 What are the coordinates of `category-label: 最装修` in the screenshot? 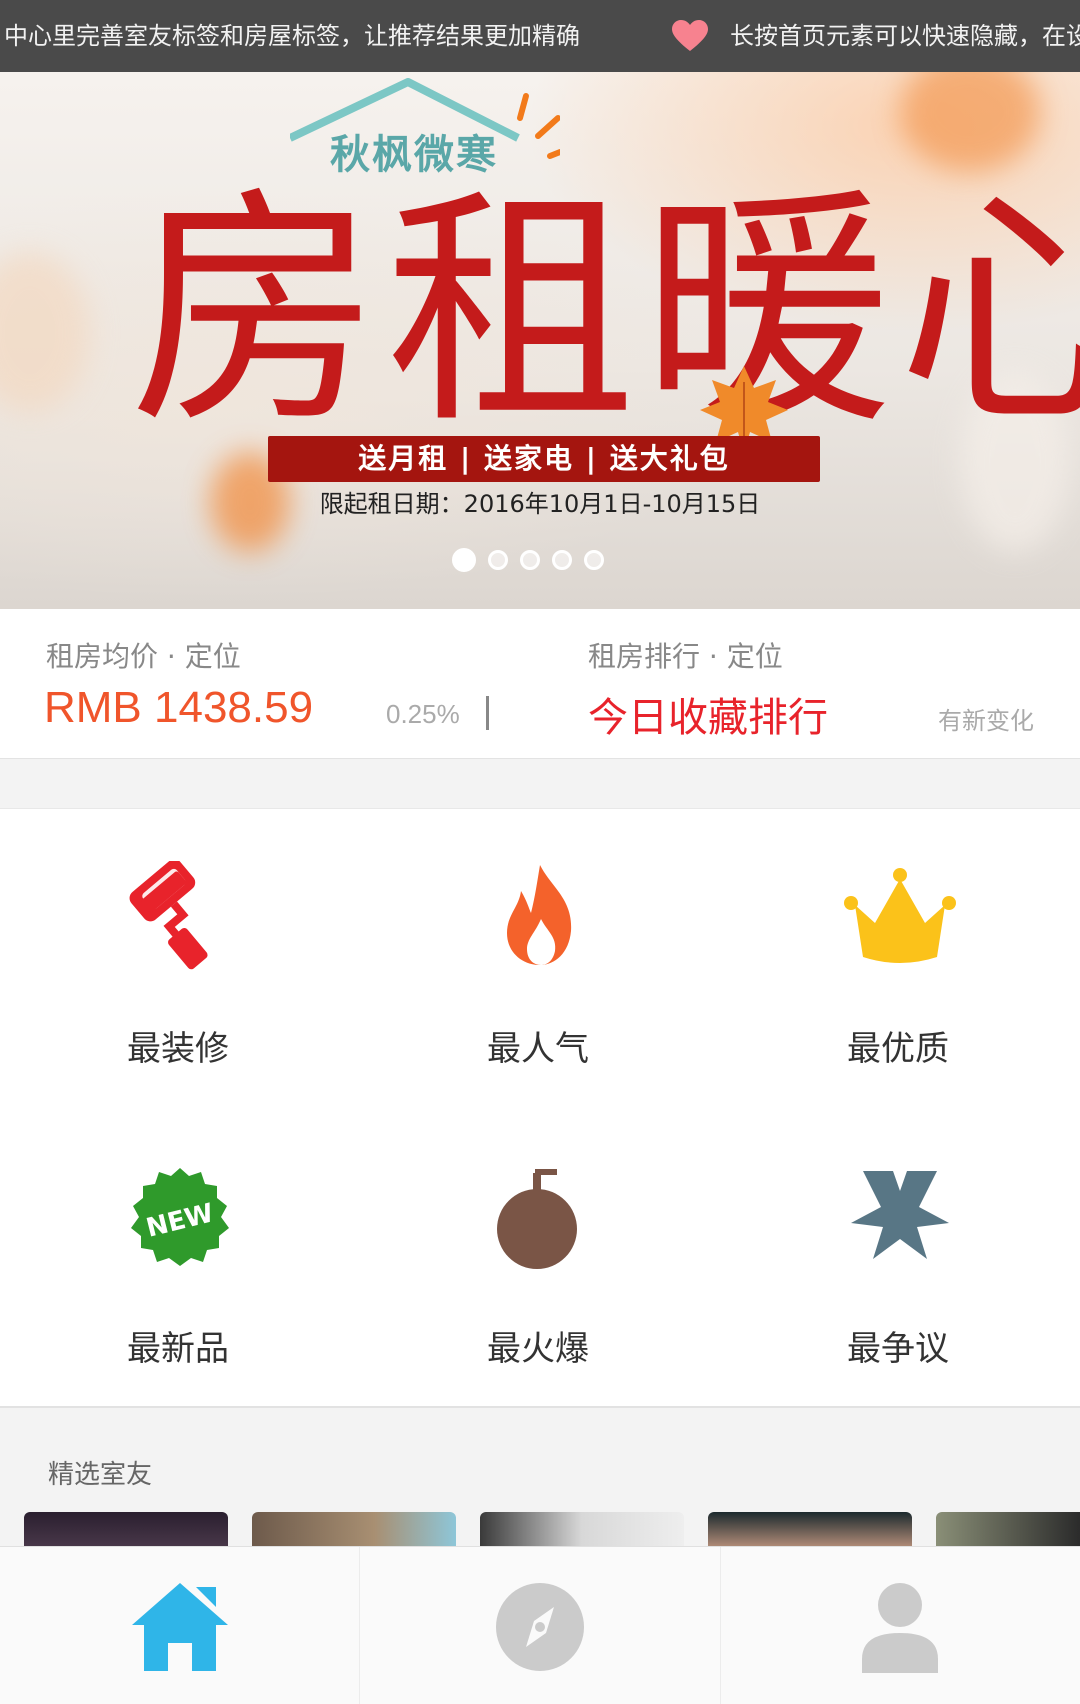 It's located at (178, 1049).